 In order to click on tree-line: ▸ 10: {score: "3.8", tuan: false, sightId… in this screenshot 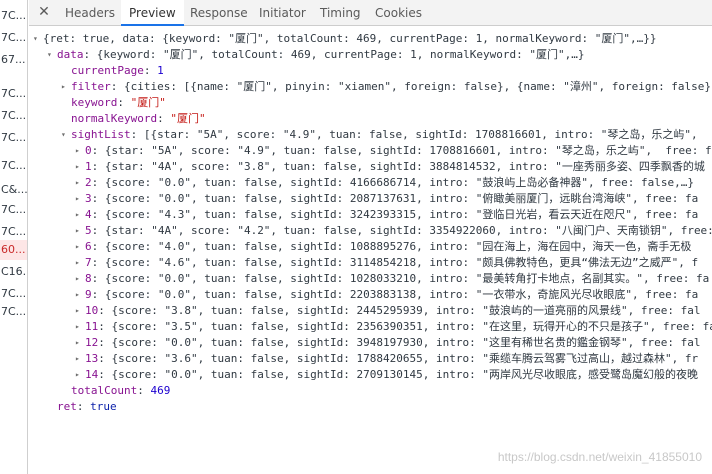, I will do `click(387, 311)`.